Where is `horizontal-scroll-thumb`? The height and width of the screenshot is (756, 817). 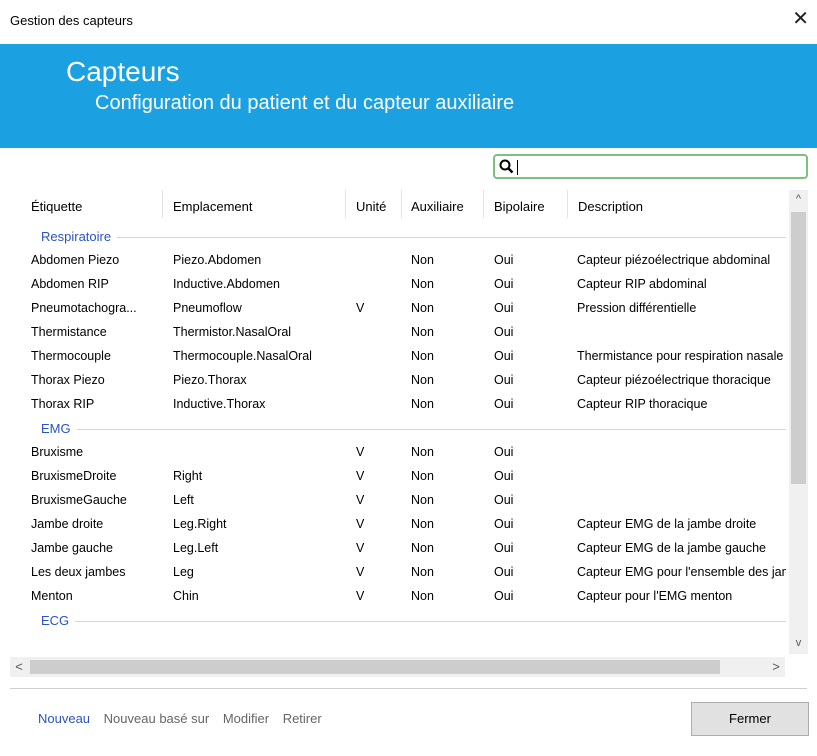
horizontal-scroll-thumb is located at coordinates (375, 667).